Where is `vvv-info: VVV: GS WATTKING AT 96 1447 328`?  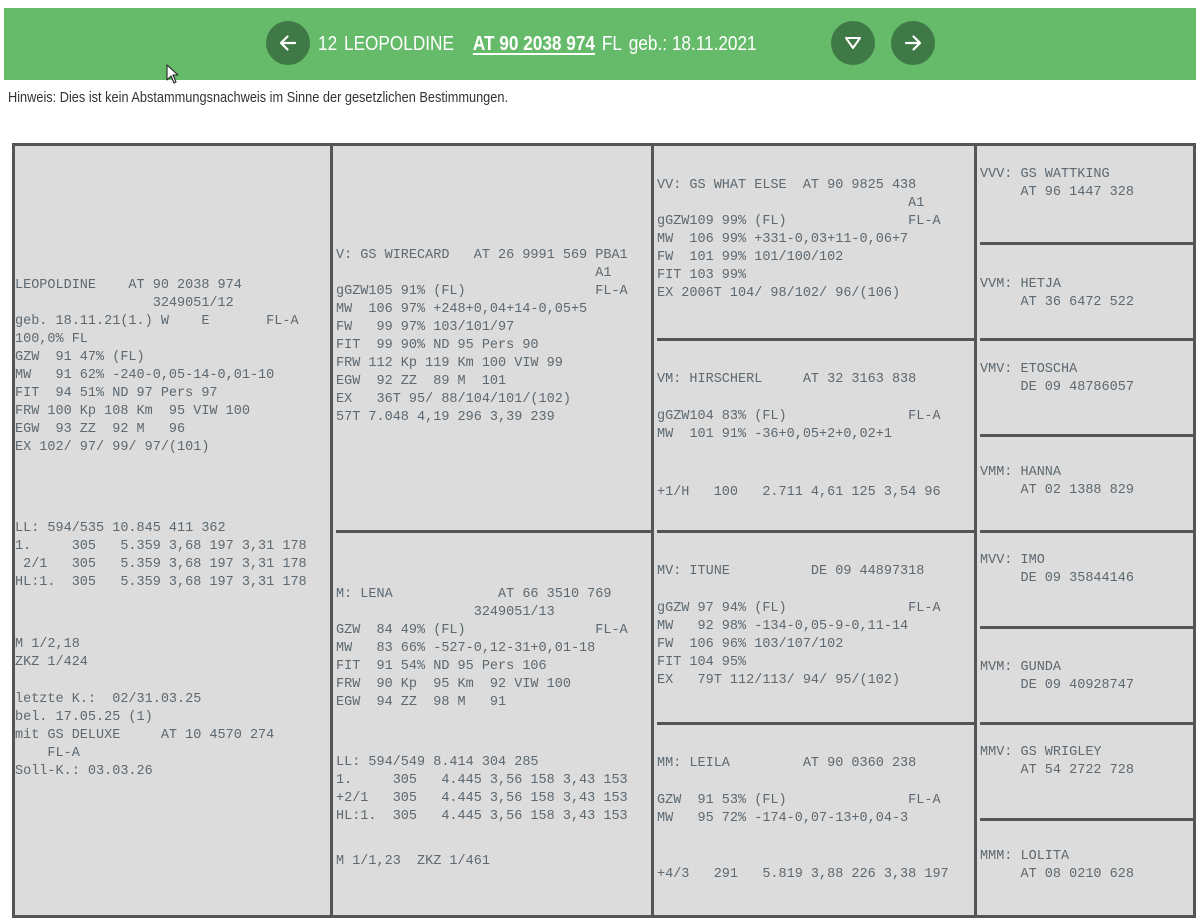
vvv-info: VVV: GS WATTKING AT 96 1447 328 is located at coordinates (1057, 183).